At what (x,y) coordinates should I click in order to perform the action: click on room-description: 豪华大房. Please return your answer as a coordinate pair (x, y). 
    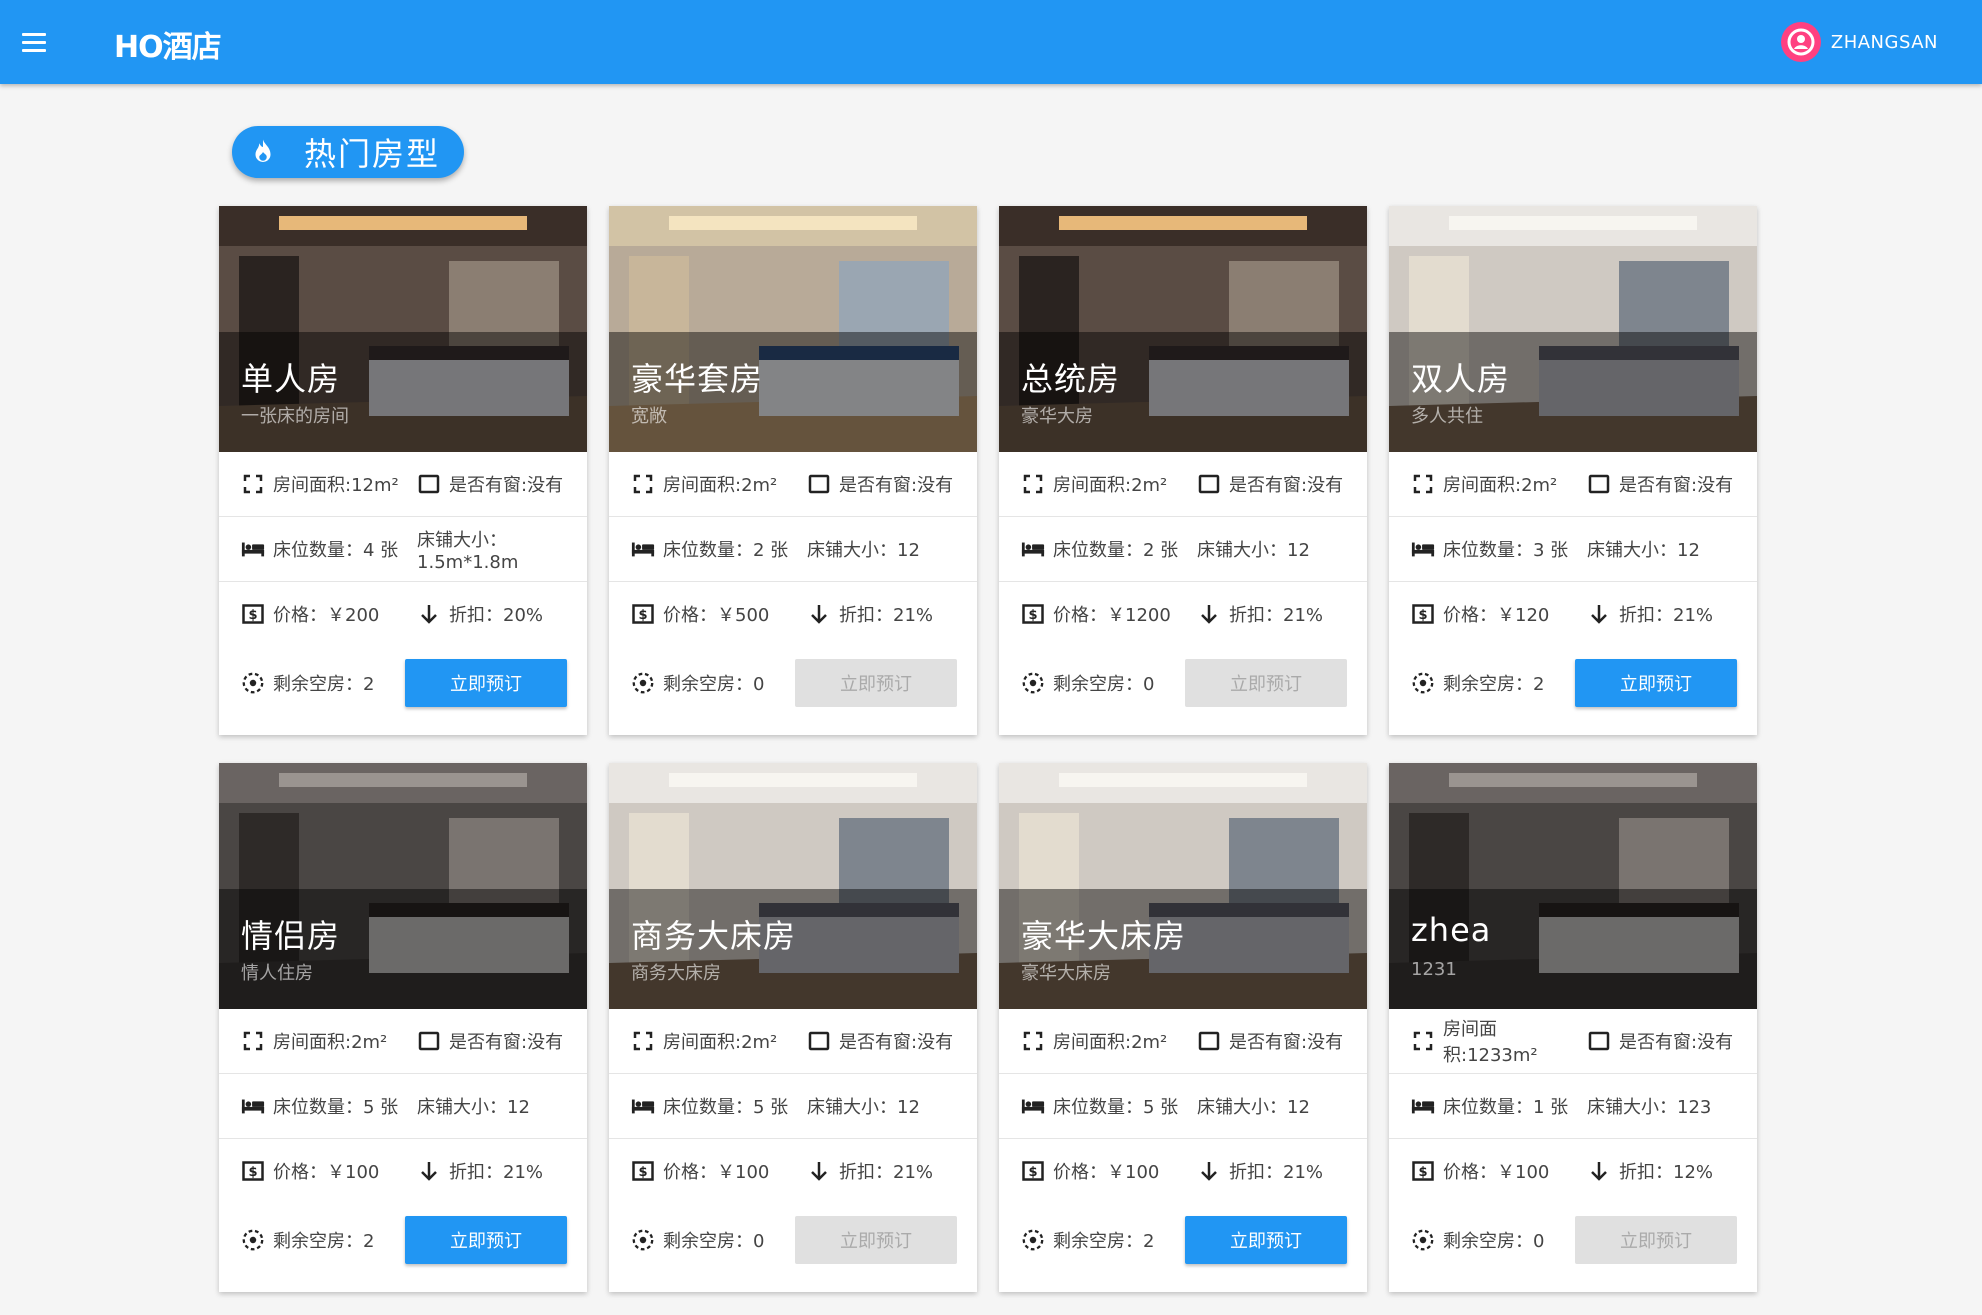
    Looking at the image, I should click on (1057, 416).